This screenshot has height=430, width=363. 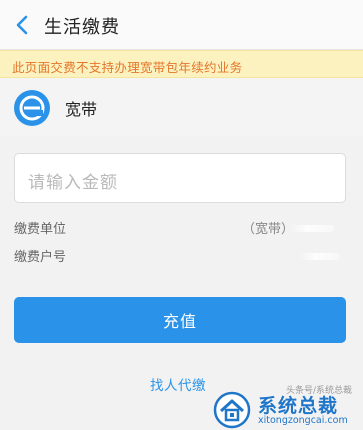 What do you see at coordinates (32, 108) in the screenshot?
I see `broadband-e-icon` at bounding box center [32, 108].